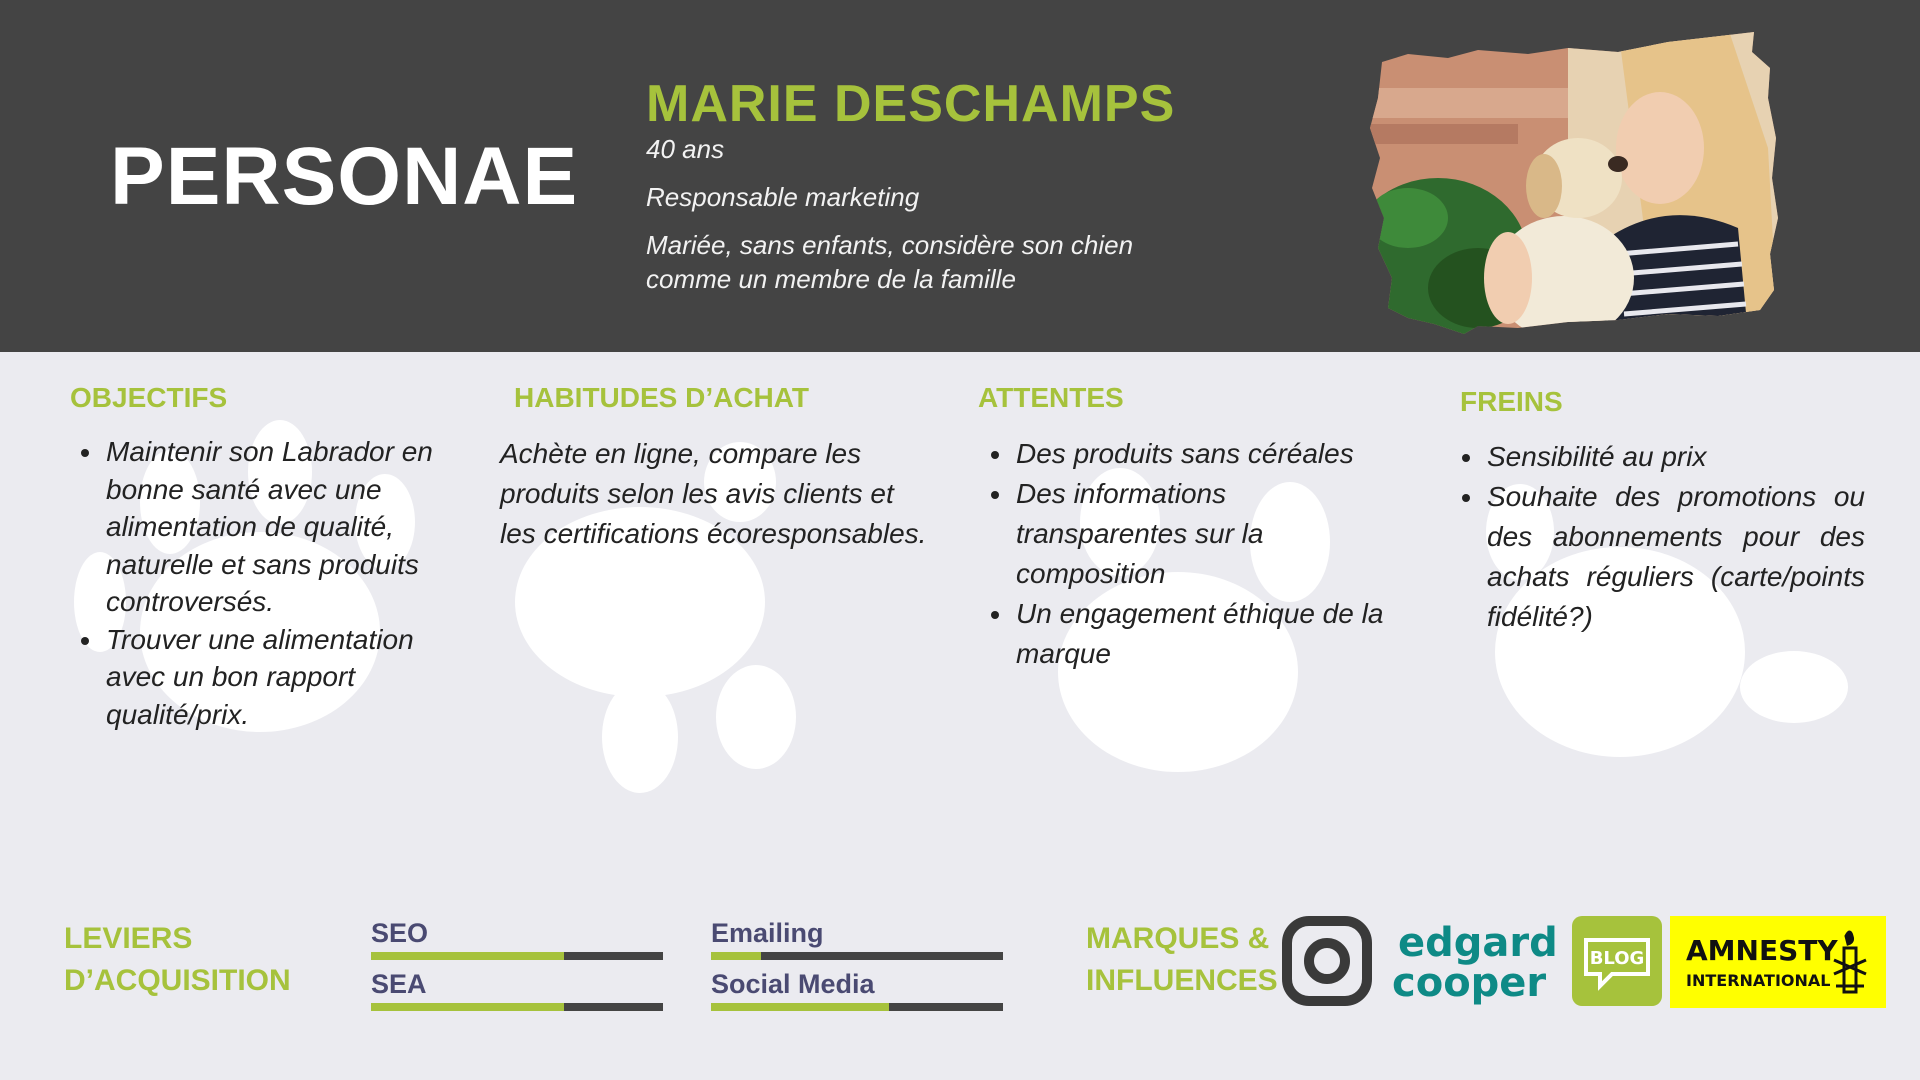  What do you see at coordinates (1617, 958) in the screenshot?
I see `blog-label: BLOG` at bounding box center [1617, 958].